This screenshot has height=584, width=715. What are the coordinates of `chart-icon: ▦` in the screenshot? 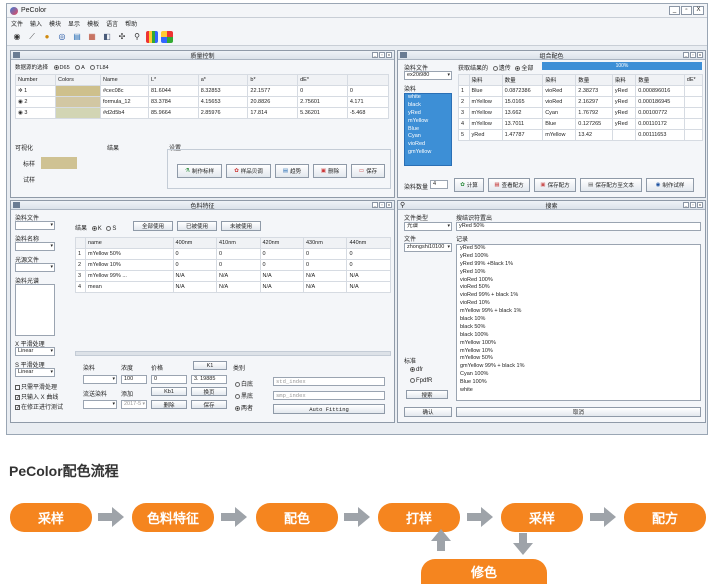 It's located at (92, 37).